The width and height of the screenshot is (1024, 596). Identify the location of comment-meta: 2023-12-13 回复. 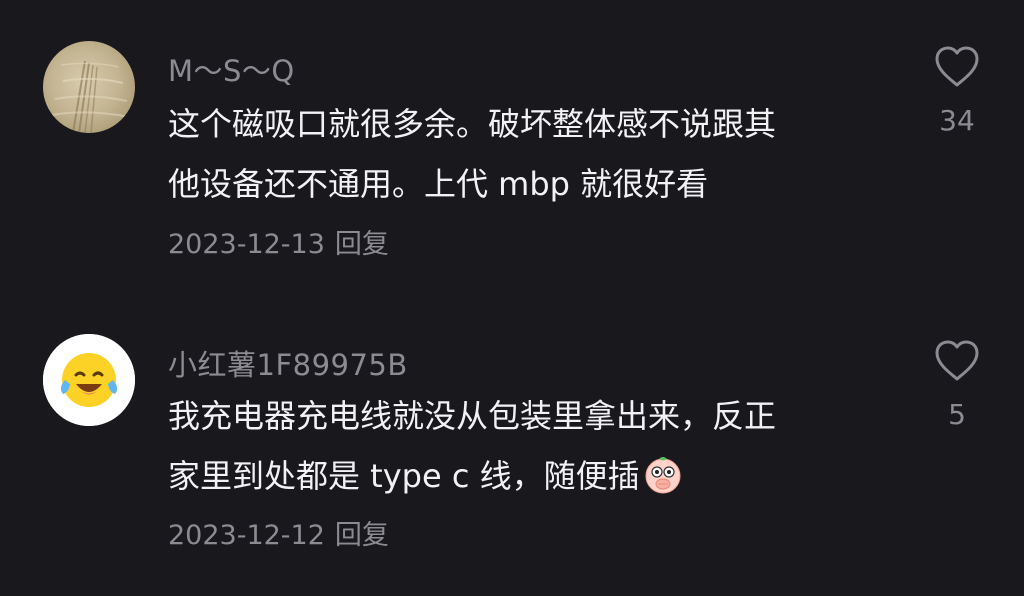
(278, 241).